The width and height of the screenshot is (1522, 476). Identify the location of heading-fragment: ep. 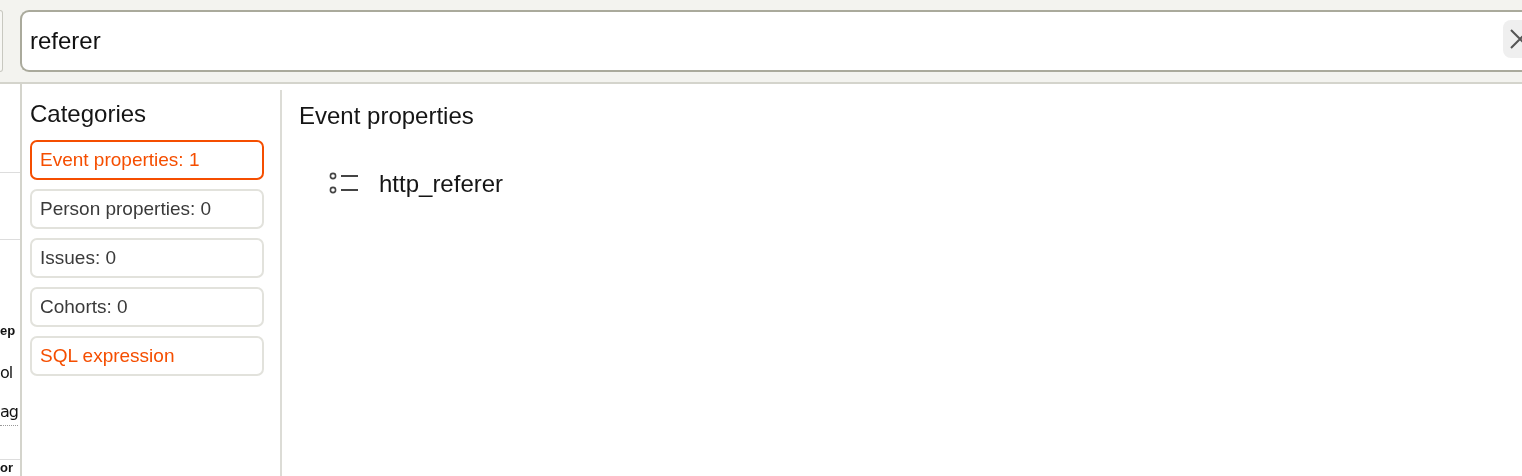
(8, 330).